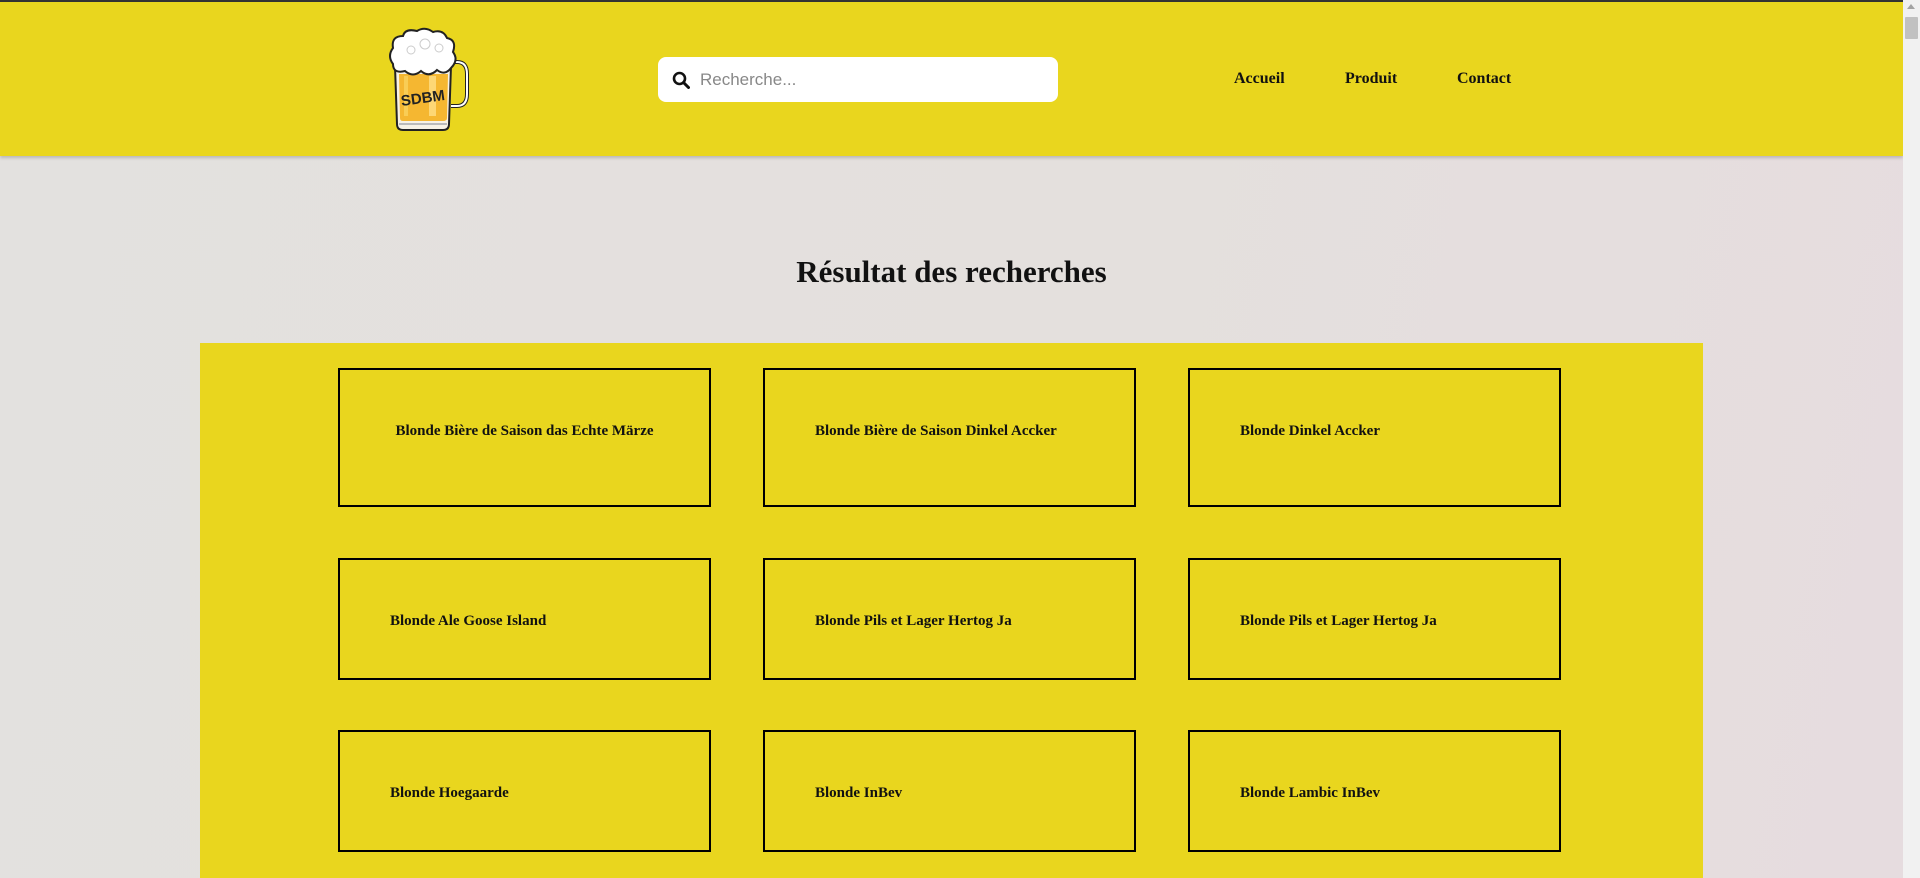 Image resolution: width=1920 pixels, height=878 pixels. I want to click on nav-link-produit: Produit, so click(1371, 79).